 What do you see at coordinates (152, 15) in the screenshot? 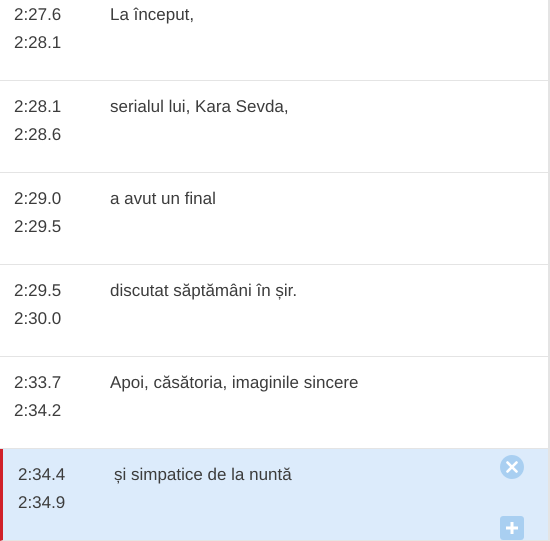
I see `subtitle-text: La început,` at bounding box center [152, 15].